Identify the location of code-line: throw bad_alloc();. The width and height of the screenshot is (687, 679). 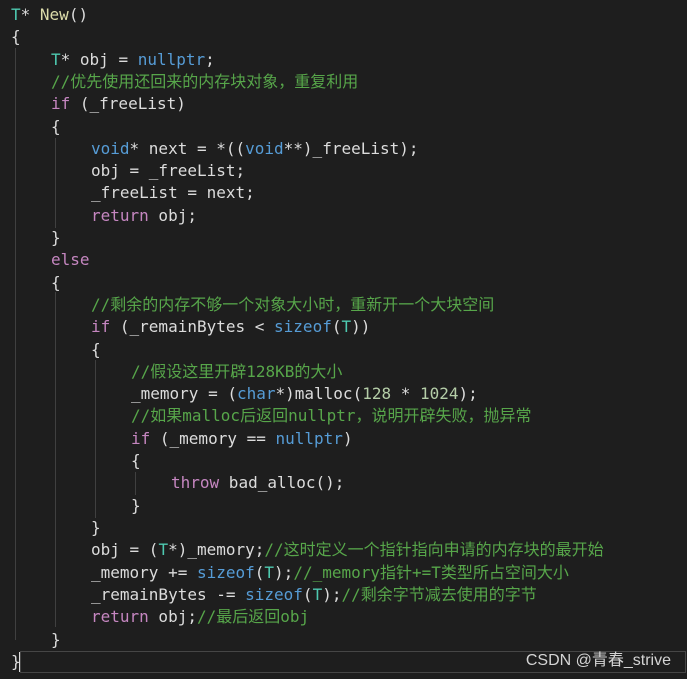
(343, 483).